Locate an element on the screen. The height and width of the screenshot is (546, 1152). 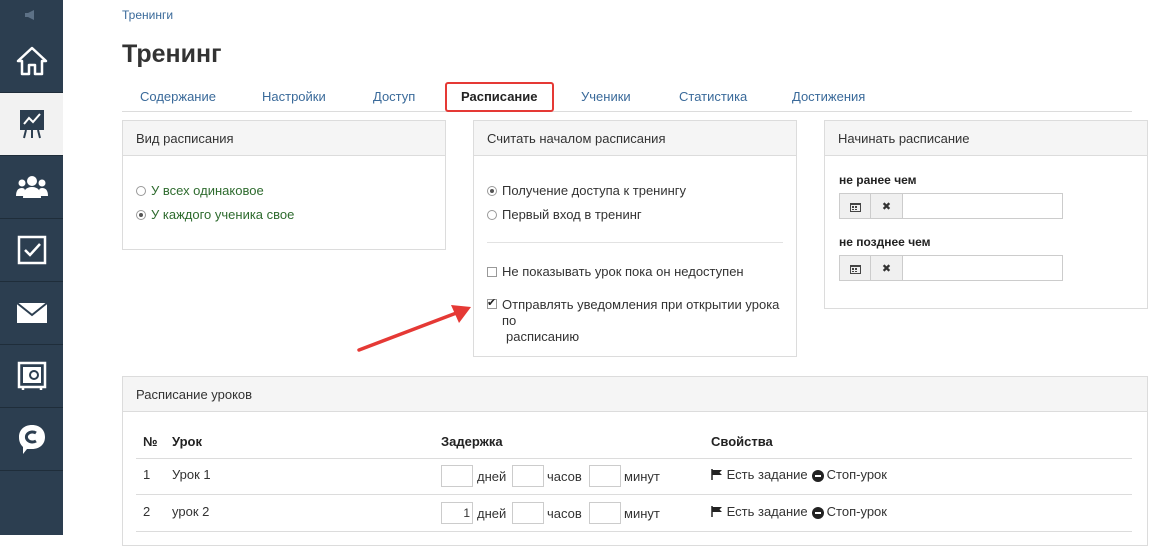
tab-students: Ученики is located at coordinates (606, 96).